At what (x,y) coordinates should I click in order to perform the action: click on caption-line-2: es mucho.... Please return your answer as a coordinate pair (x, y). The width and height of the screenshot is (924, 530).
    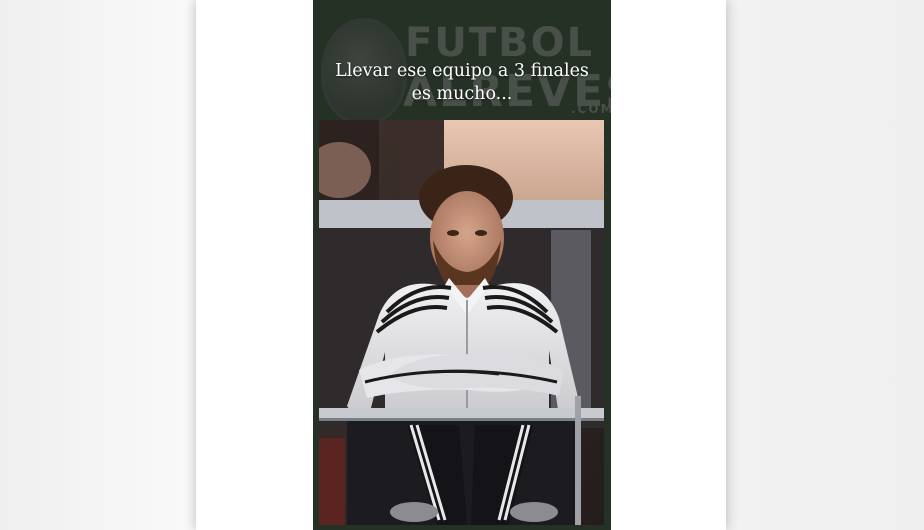
    Looking at the image, I should click on (462, 94).